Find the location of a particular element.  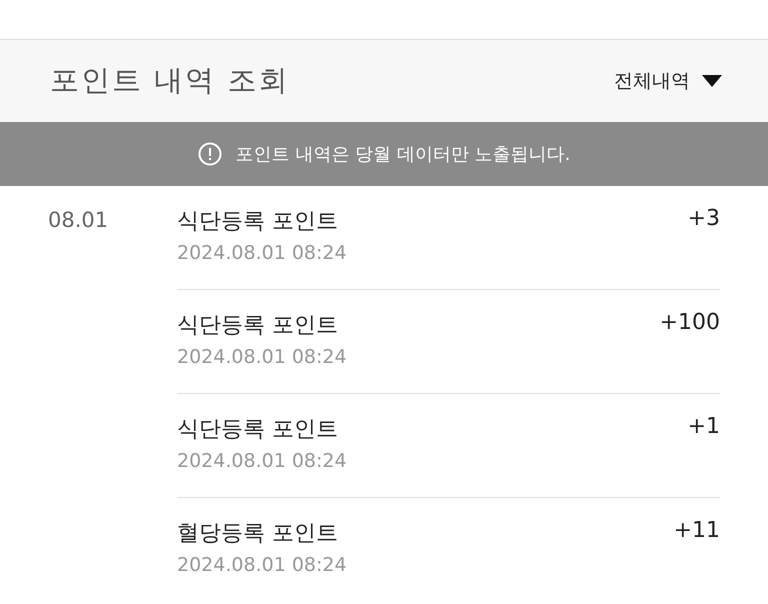

notice-text: 포인트 내역은 당월 데이터만 노출됩니다. is located at coordinates (403, 154).